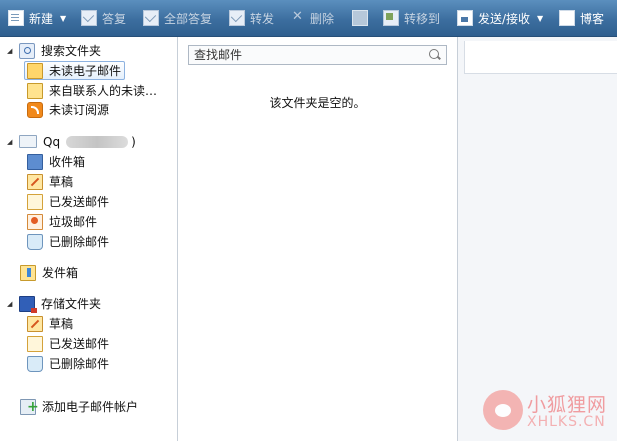 The width and height of the screenshot is (617, 441). I want to click on forward-label: 转发, so click(262, 18).